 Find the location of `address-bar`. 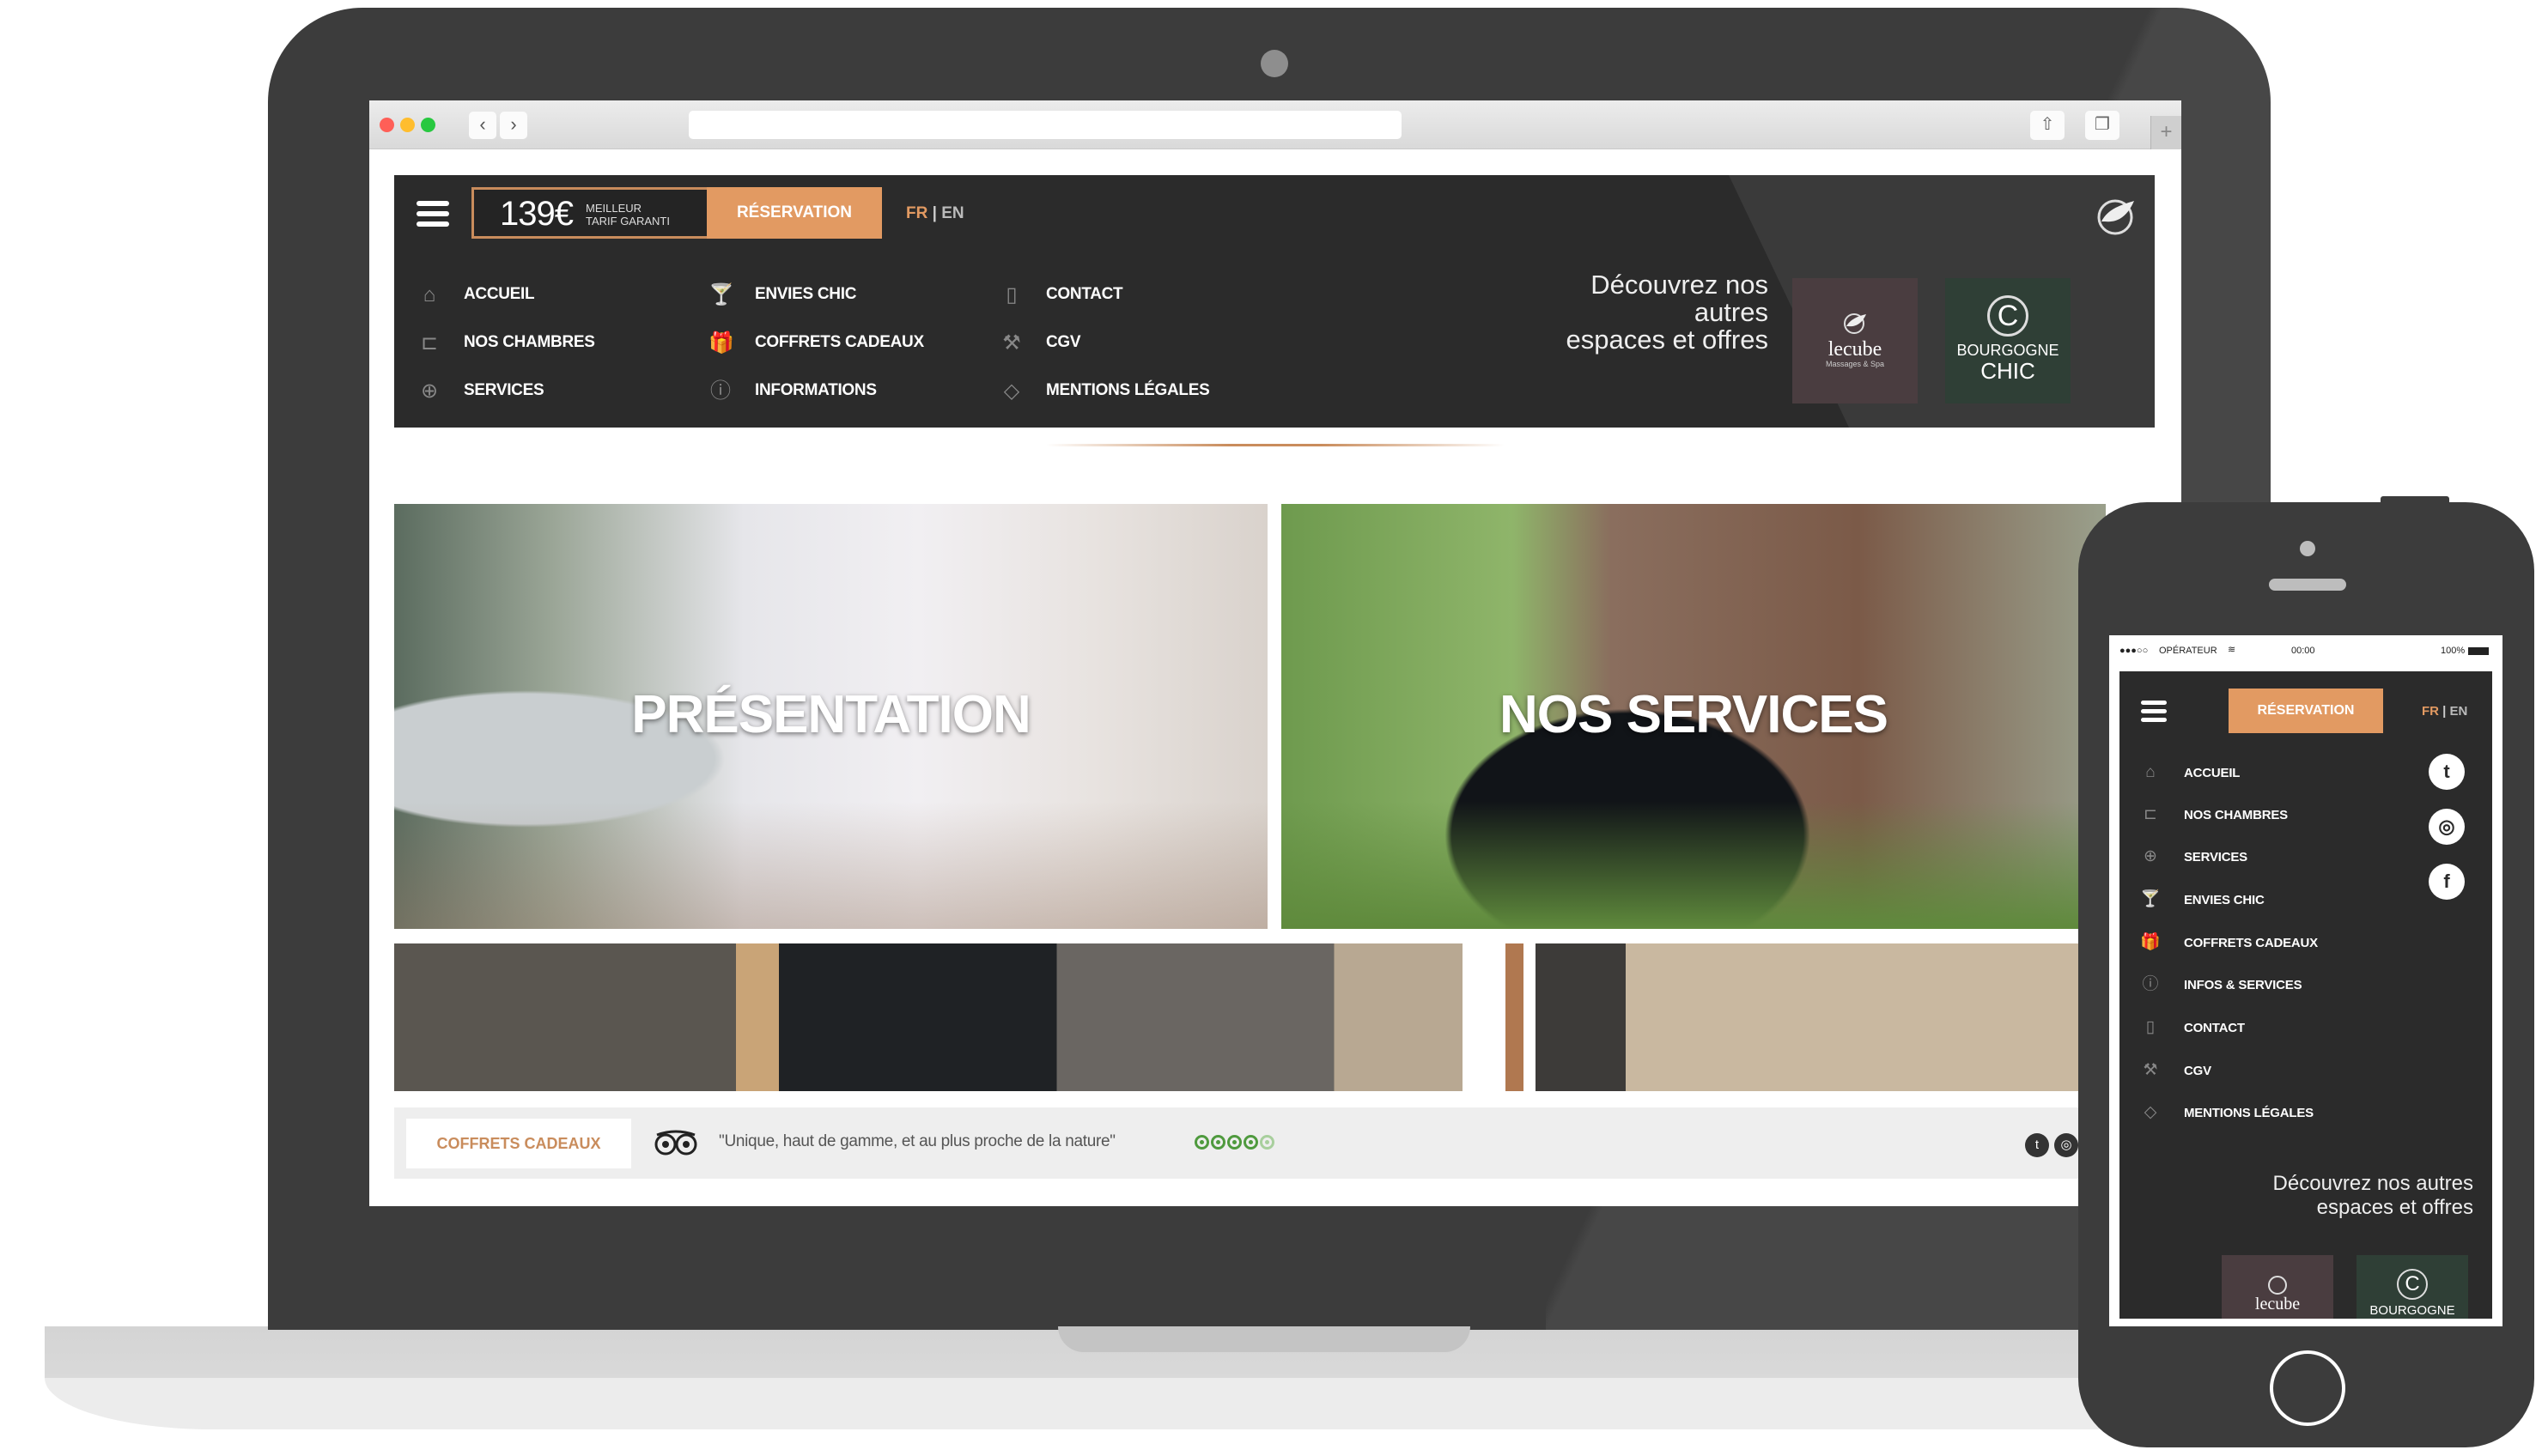

address-bar is located at coordinates (1046, 125).